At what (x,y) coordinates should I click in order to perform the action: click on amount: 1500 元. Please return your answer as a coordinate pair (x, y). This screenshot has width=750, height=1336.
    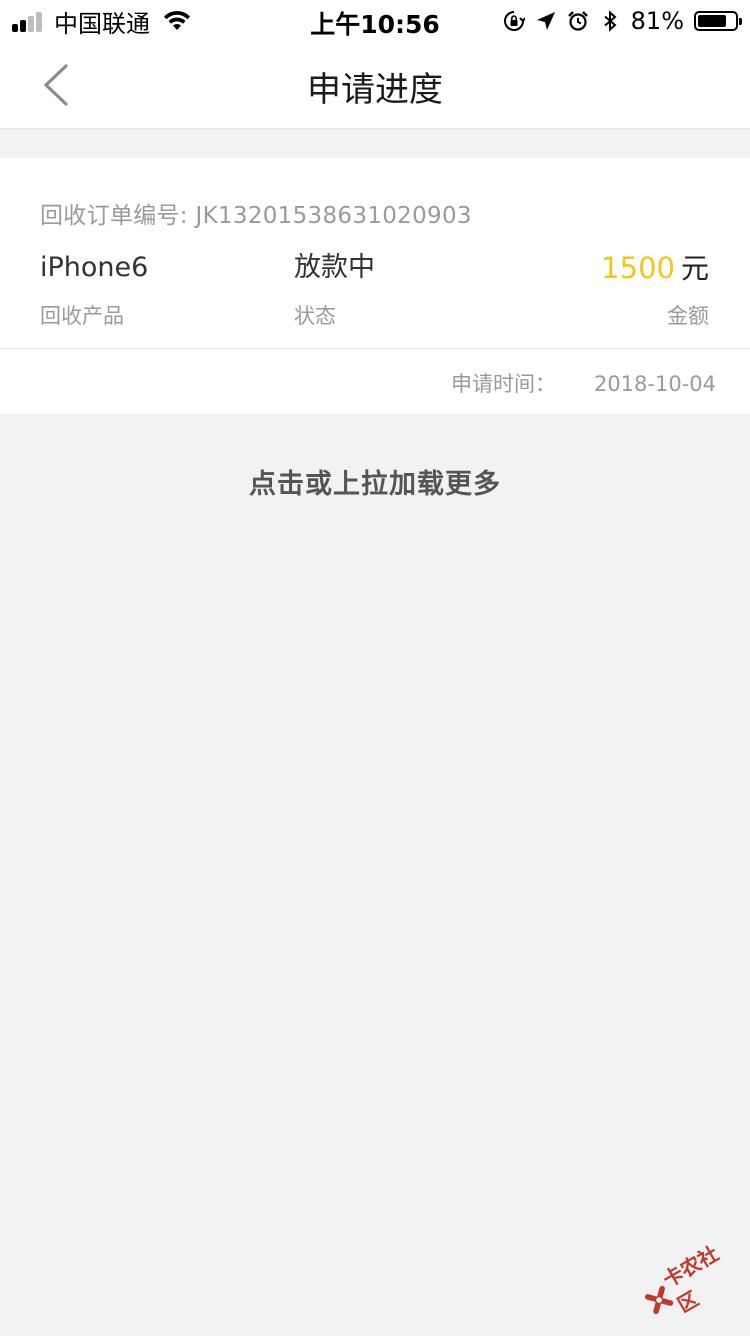
    Looking at the image, I should click on (655, 268).